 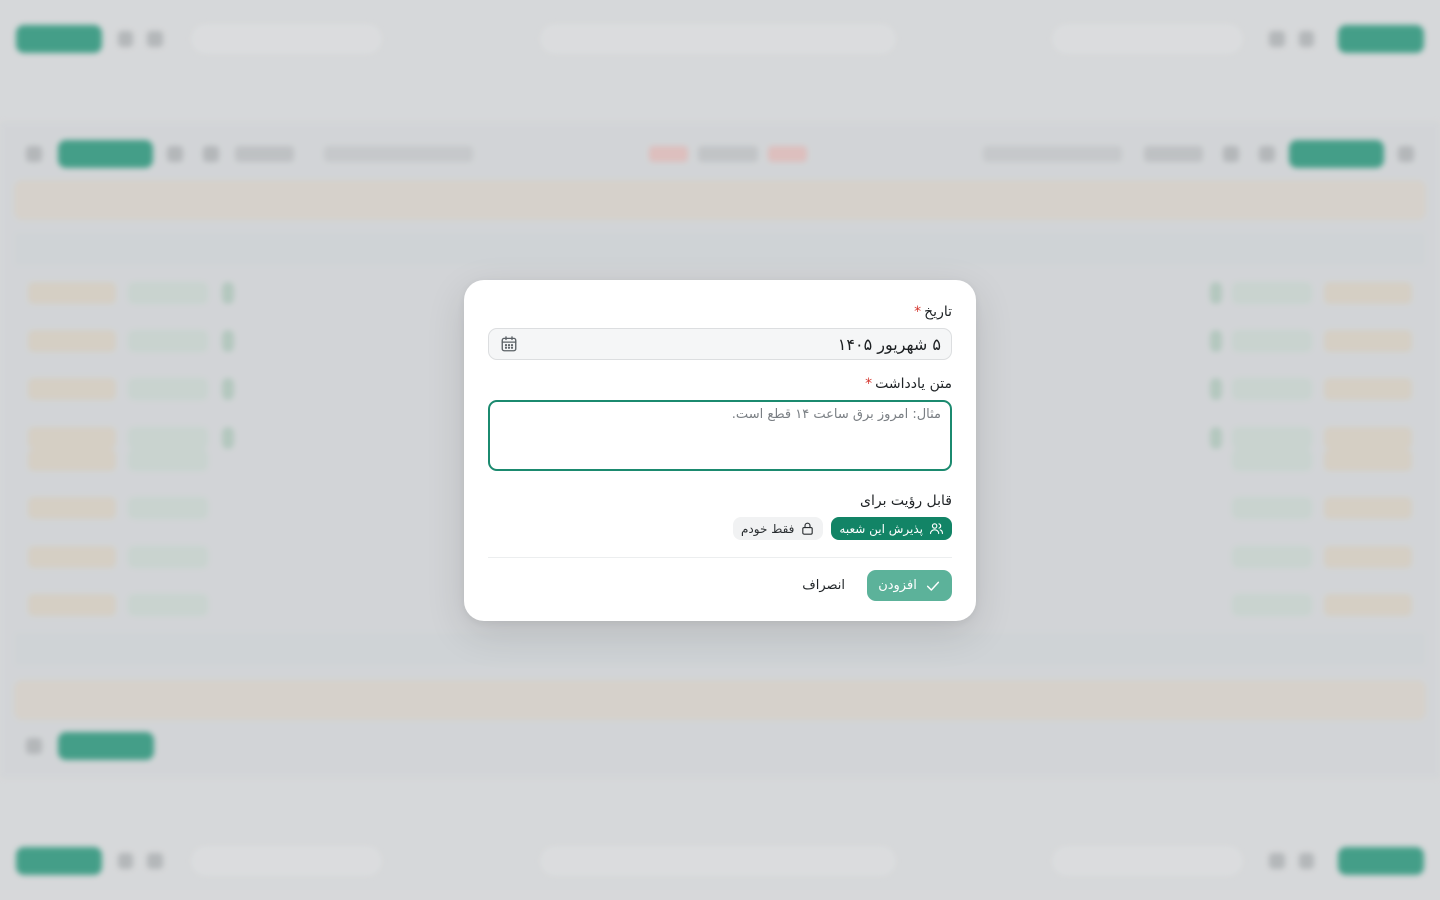 What do you see at coordinates (881, 528) in the screenshot?
I see `visibility-option-label: پذیرش این شعبه` at bounding box center [881, 528].